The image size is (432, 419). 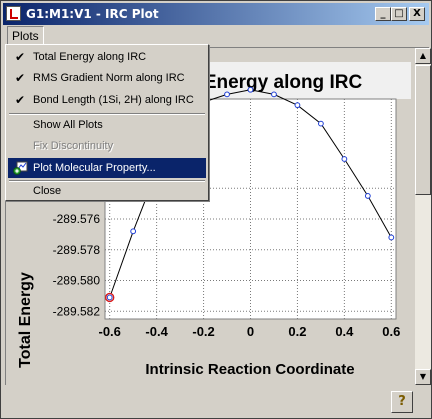 What do you see at coordinates (77, 250) in the screenshot?
I see `y-tick-label: -289.578` at bounding box center [77, 250].